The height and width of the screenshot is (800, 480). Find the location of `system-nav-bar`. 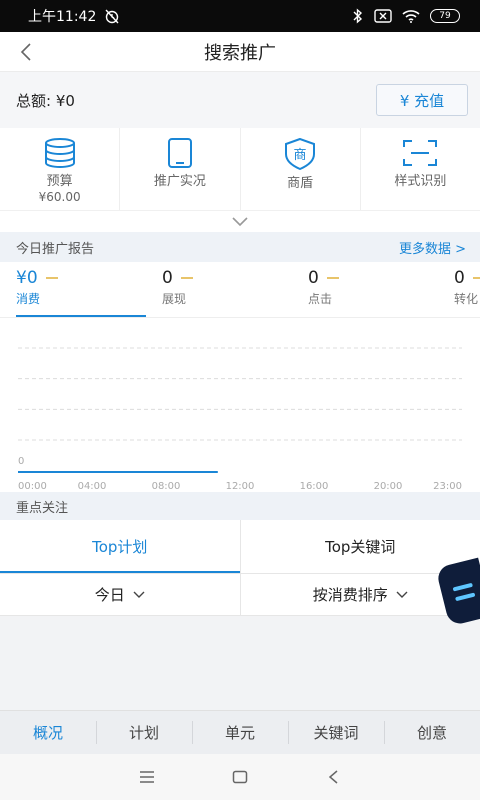

system-nav-bar is located at coordinates (240, 777).